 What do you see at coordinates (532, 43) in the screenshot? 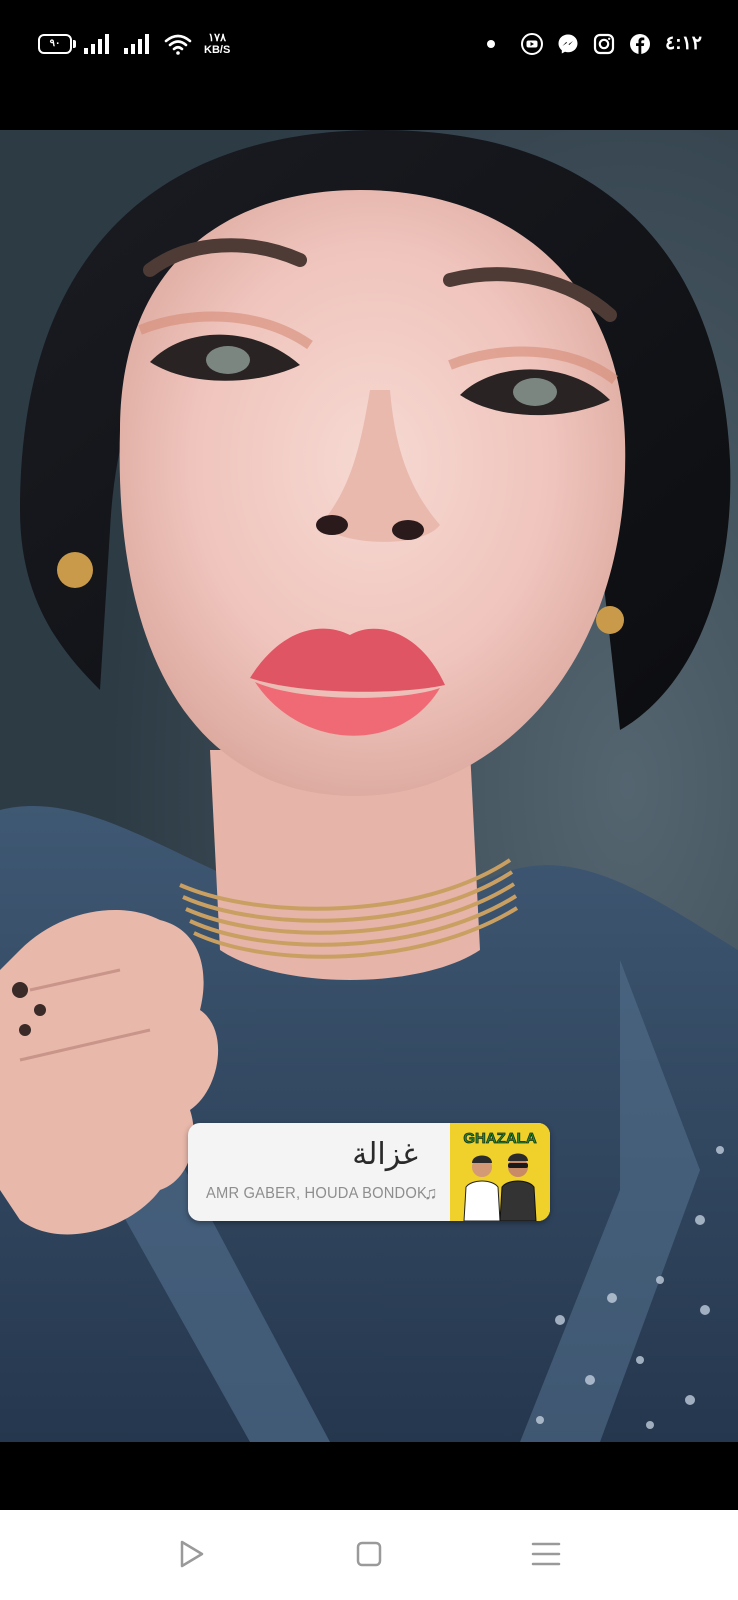
I see `youtube-icon` at bounding box center [532, 43].